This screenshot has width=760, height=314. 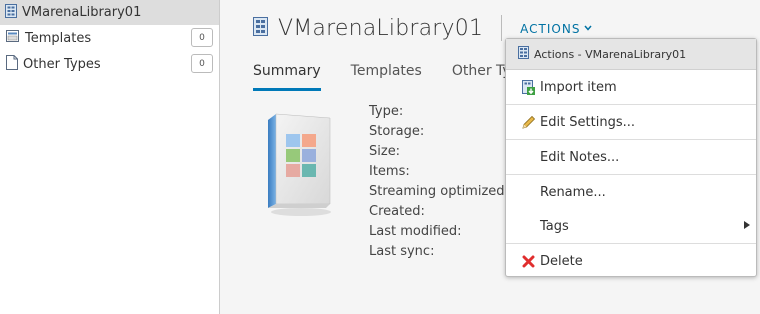 I want to click on tab-other-types: Other Ty, so click(x=481, y=74).